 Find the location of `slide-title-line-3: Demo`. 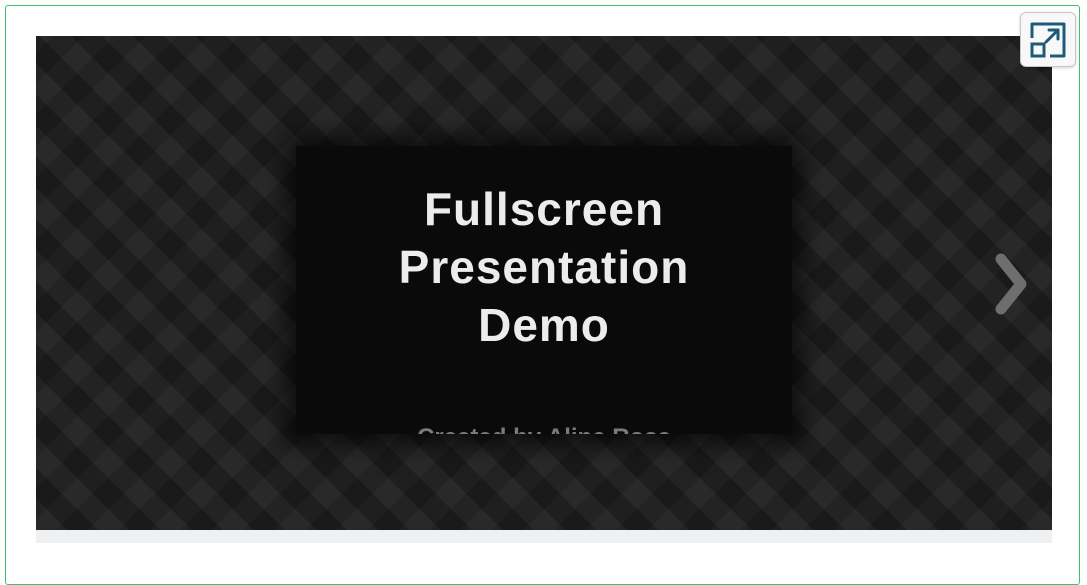

slide-title-line-3: Demo is located at coordinates (544, 325).